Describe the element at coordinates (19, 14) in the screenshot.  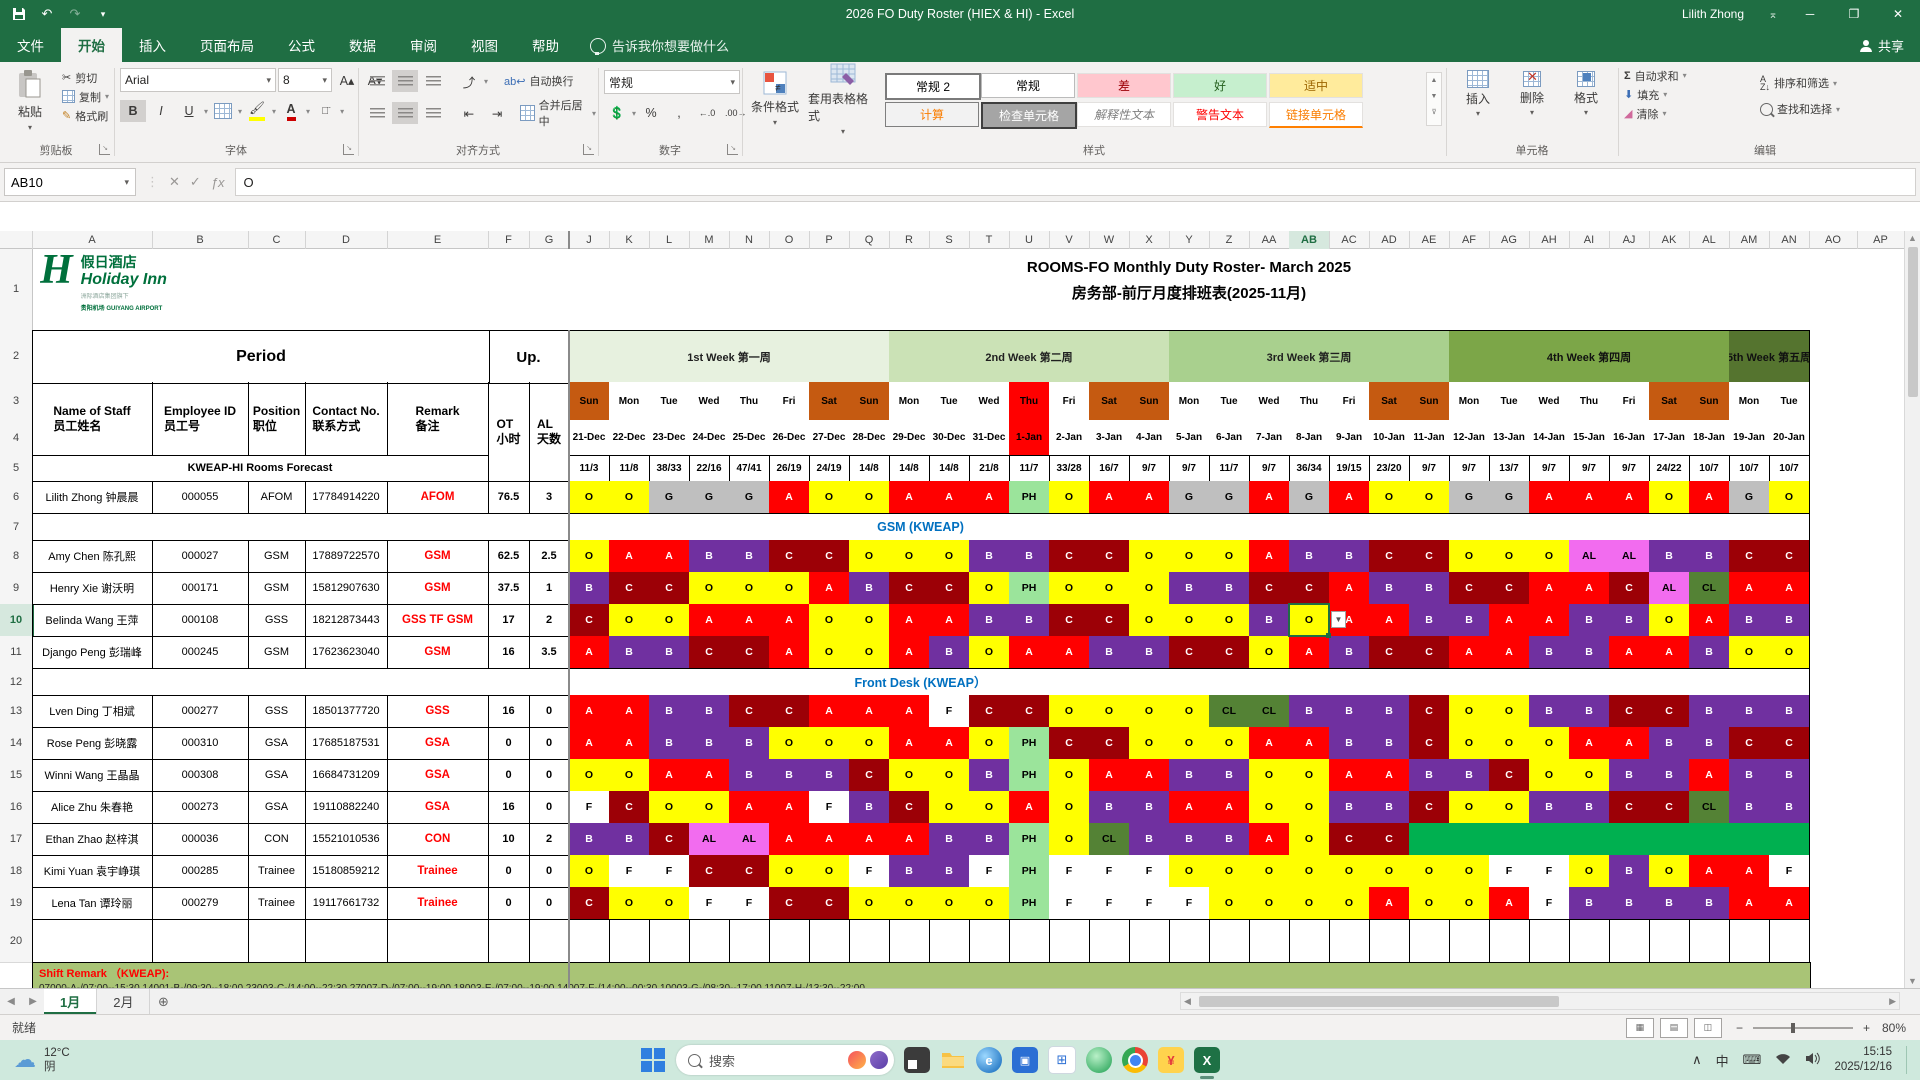
I see `save-icon` at that location.